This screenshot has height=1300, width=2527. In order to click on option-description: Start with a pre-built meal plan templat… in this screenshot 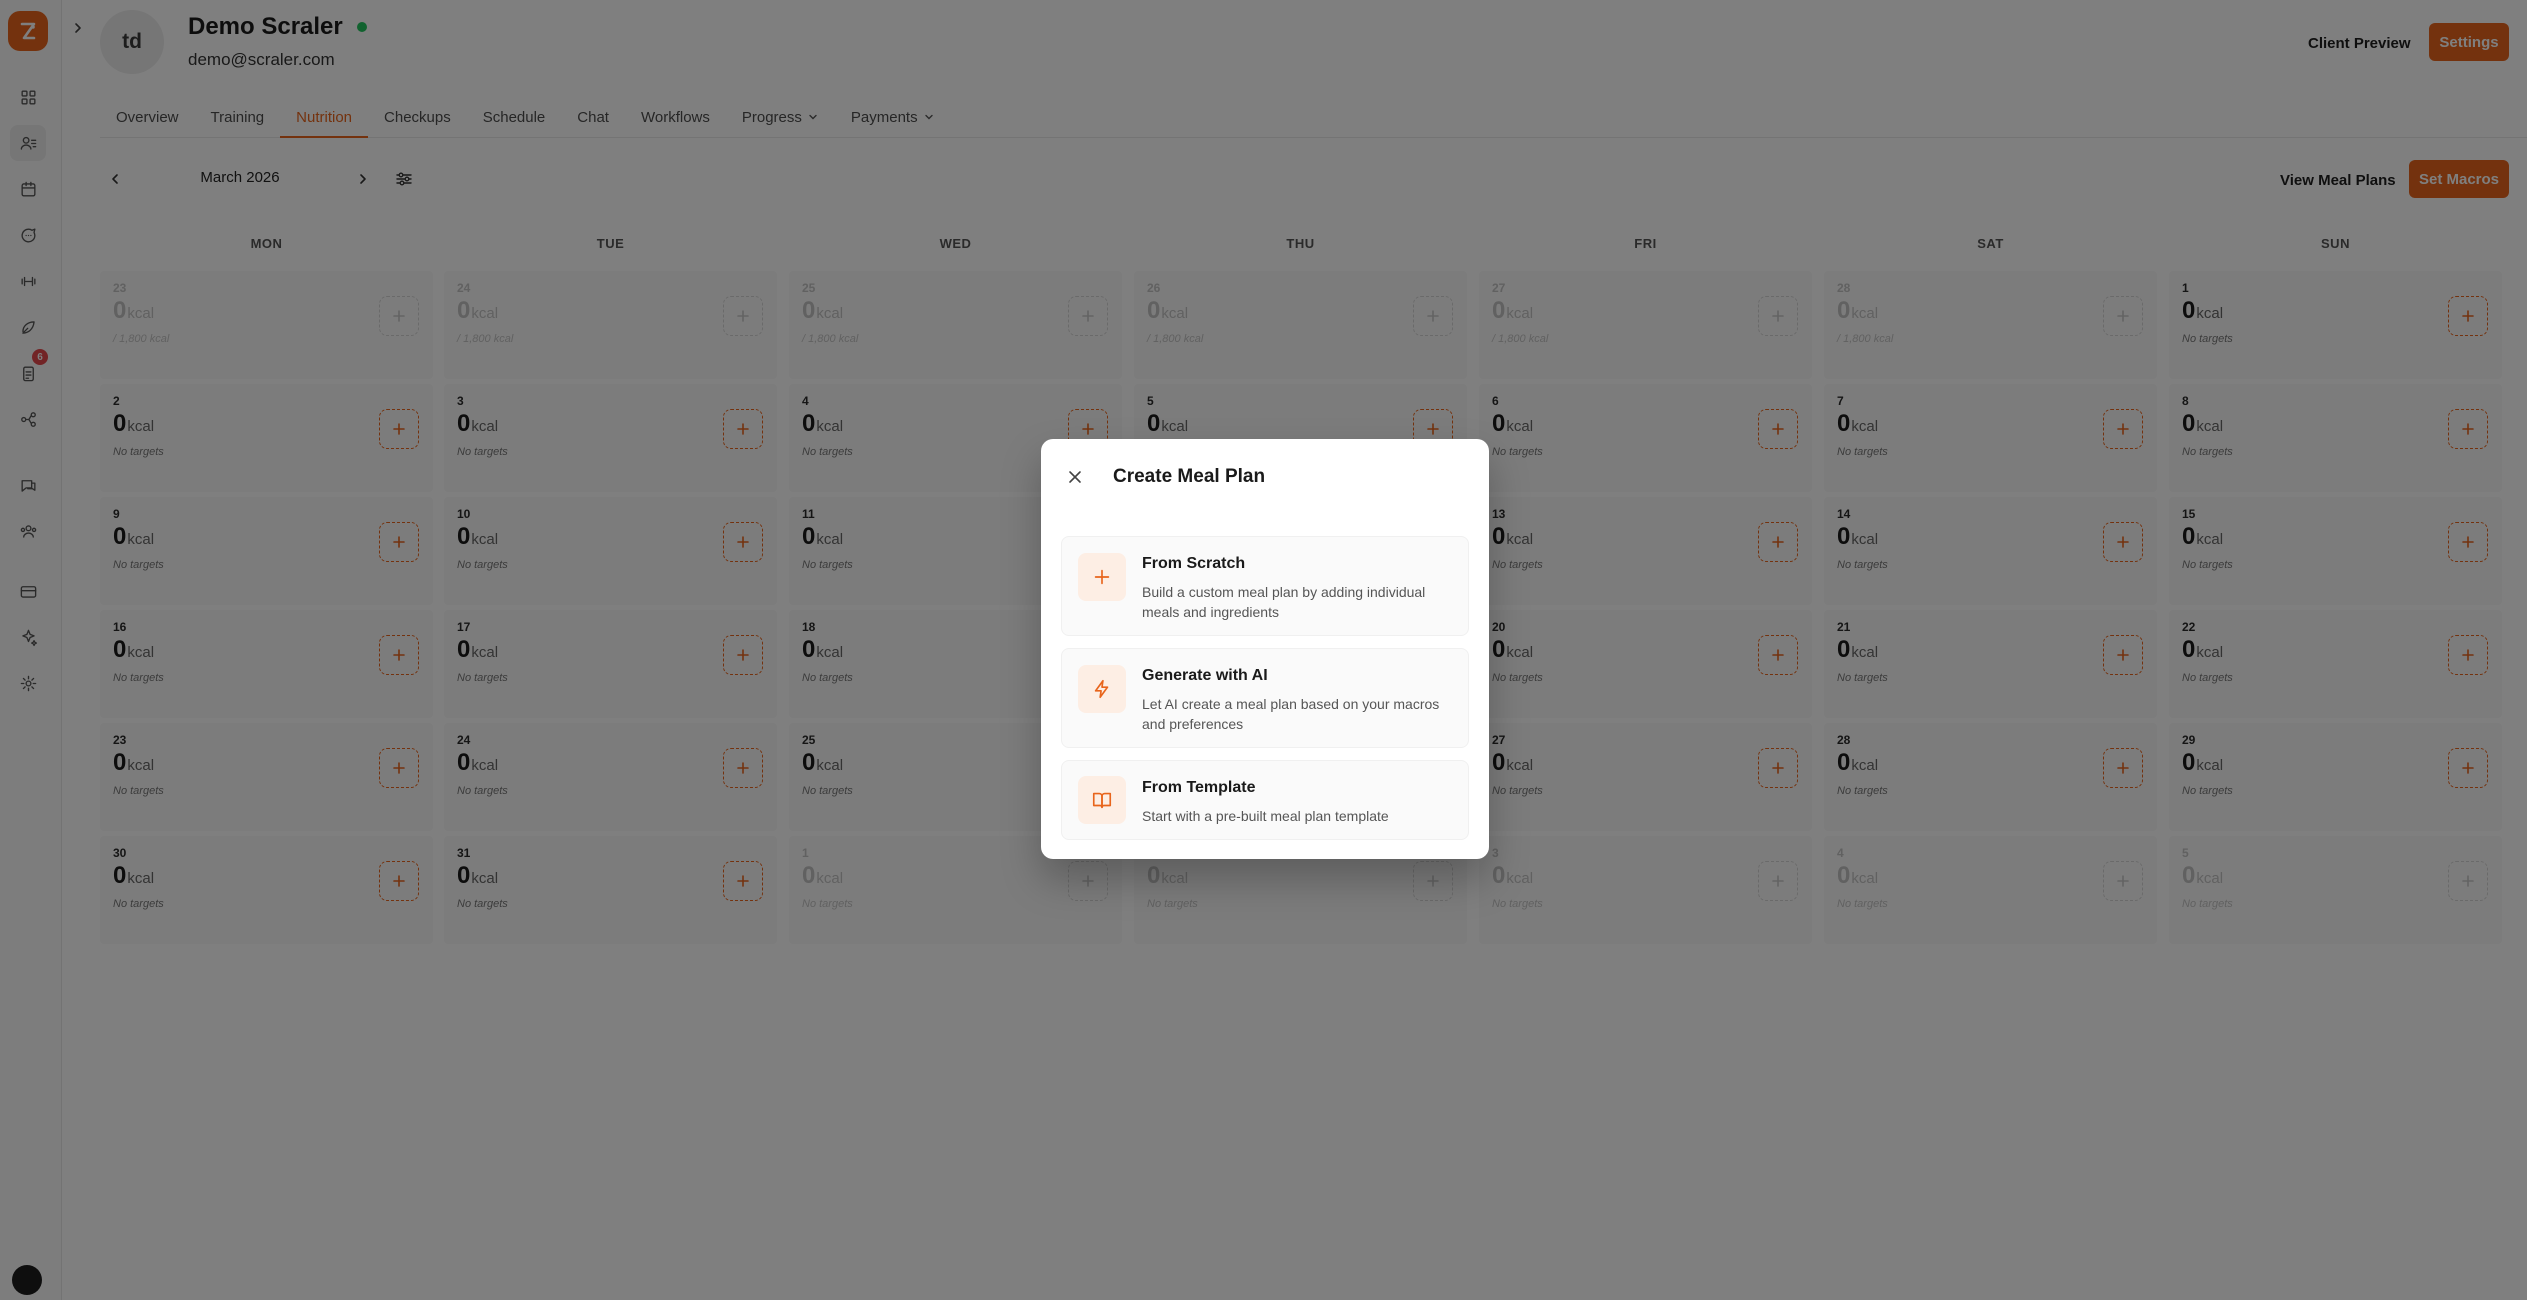, I will do `click(1265, 816)`.